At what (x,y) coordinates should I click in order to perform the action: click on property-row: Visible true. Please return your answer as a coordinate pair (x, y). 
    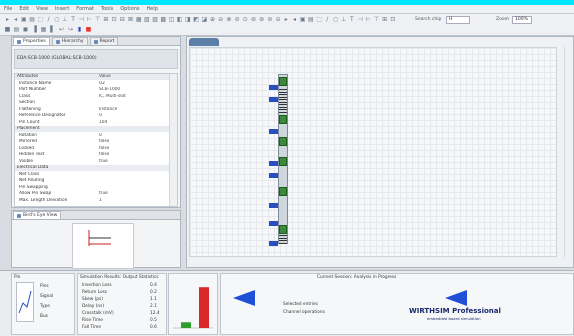
    Looking at the image, I should click on (93, 162).